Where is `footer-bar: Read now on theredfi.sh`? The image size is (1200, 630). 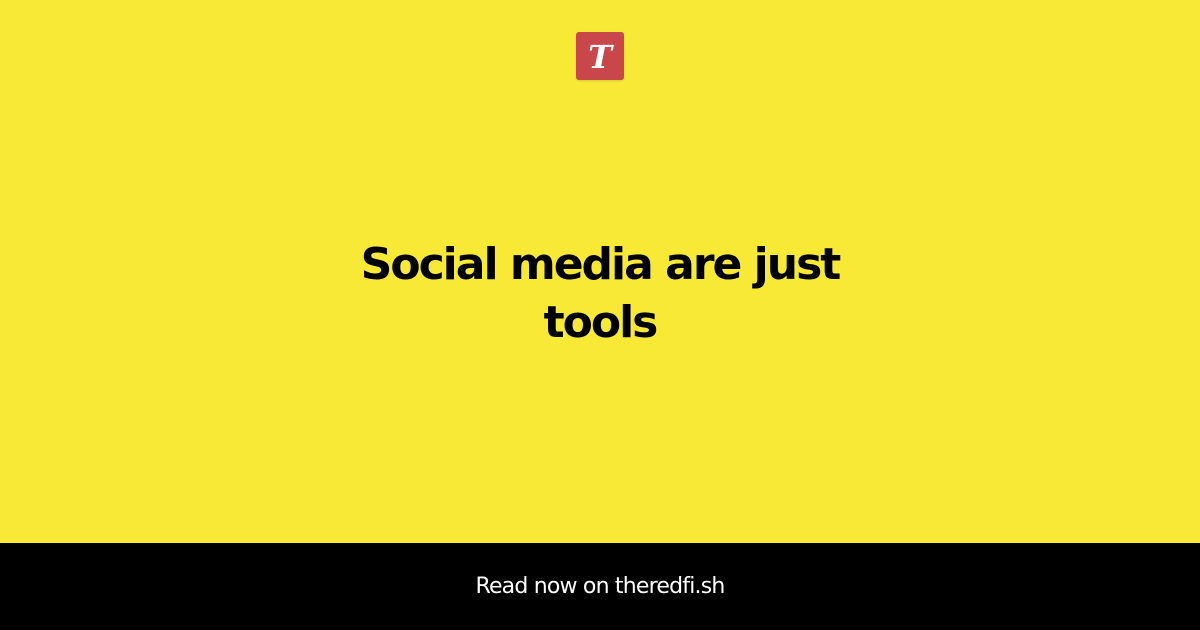
footer-bar: Read now on theredfi.sh is located at coordinates (600, 586).